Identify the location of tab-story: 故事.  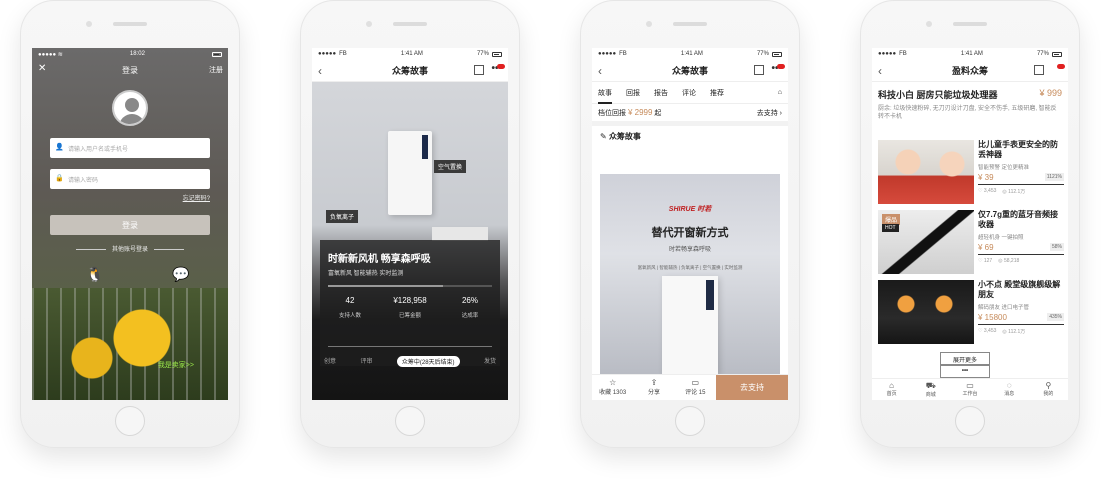
(605, 96).